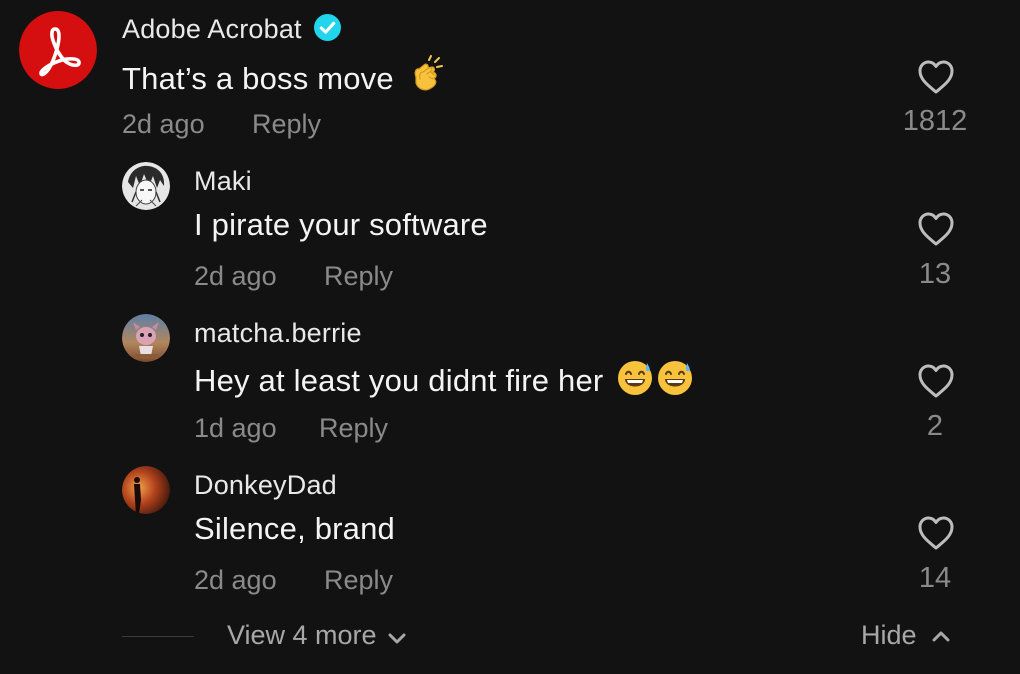  What do you see at coordinates (935, 426) in the screenshot?
I see `like-count: 2` at bounding box center [935, 426].